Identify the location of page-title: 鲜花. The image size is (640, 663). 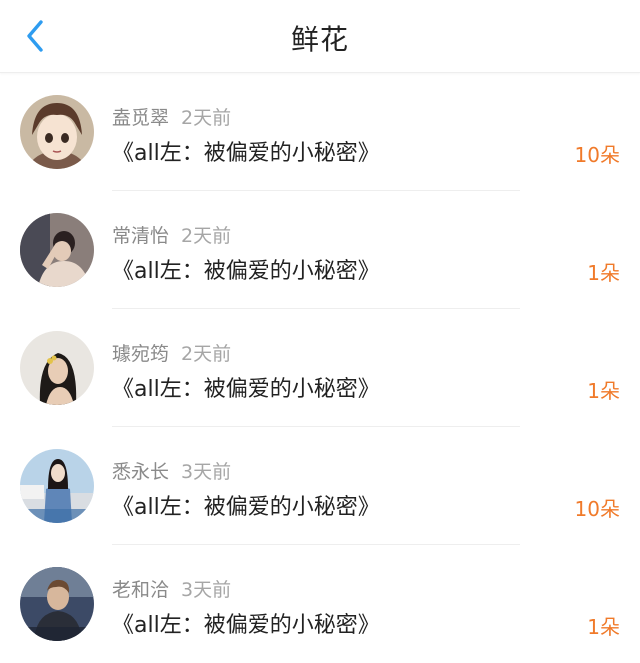
(319, 39).